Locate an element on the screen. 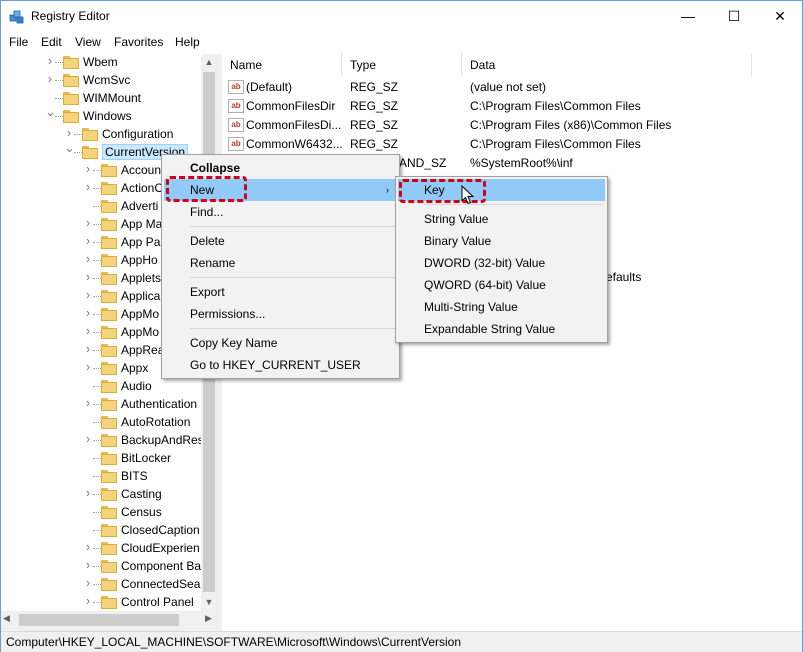 The image size is (803, 652). tree-item: › Control Panel is located at coordinates (101, 602).